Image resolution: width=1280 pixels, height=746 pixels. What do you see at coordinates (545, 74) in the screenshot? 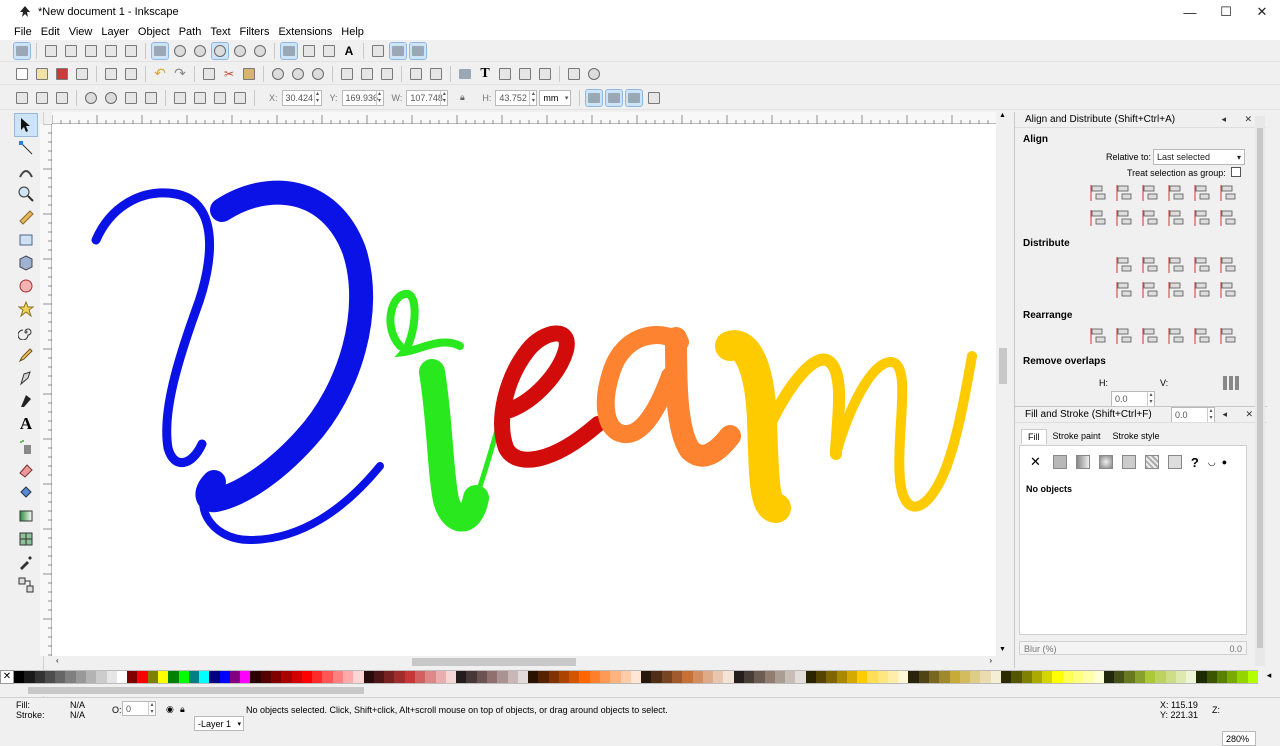
I see `align-distribute-button` at bounding box center [545, 74].